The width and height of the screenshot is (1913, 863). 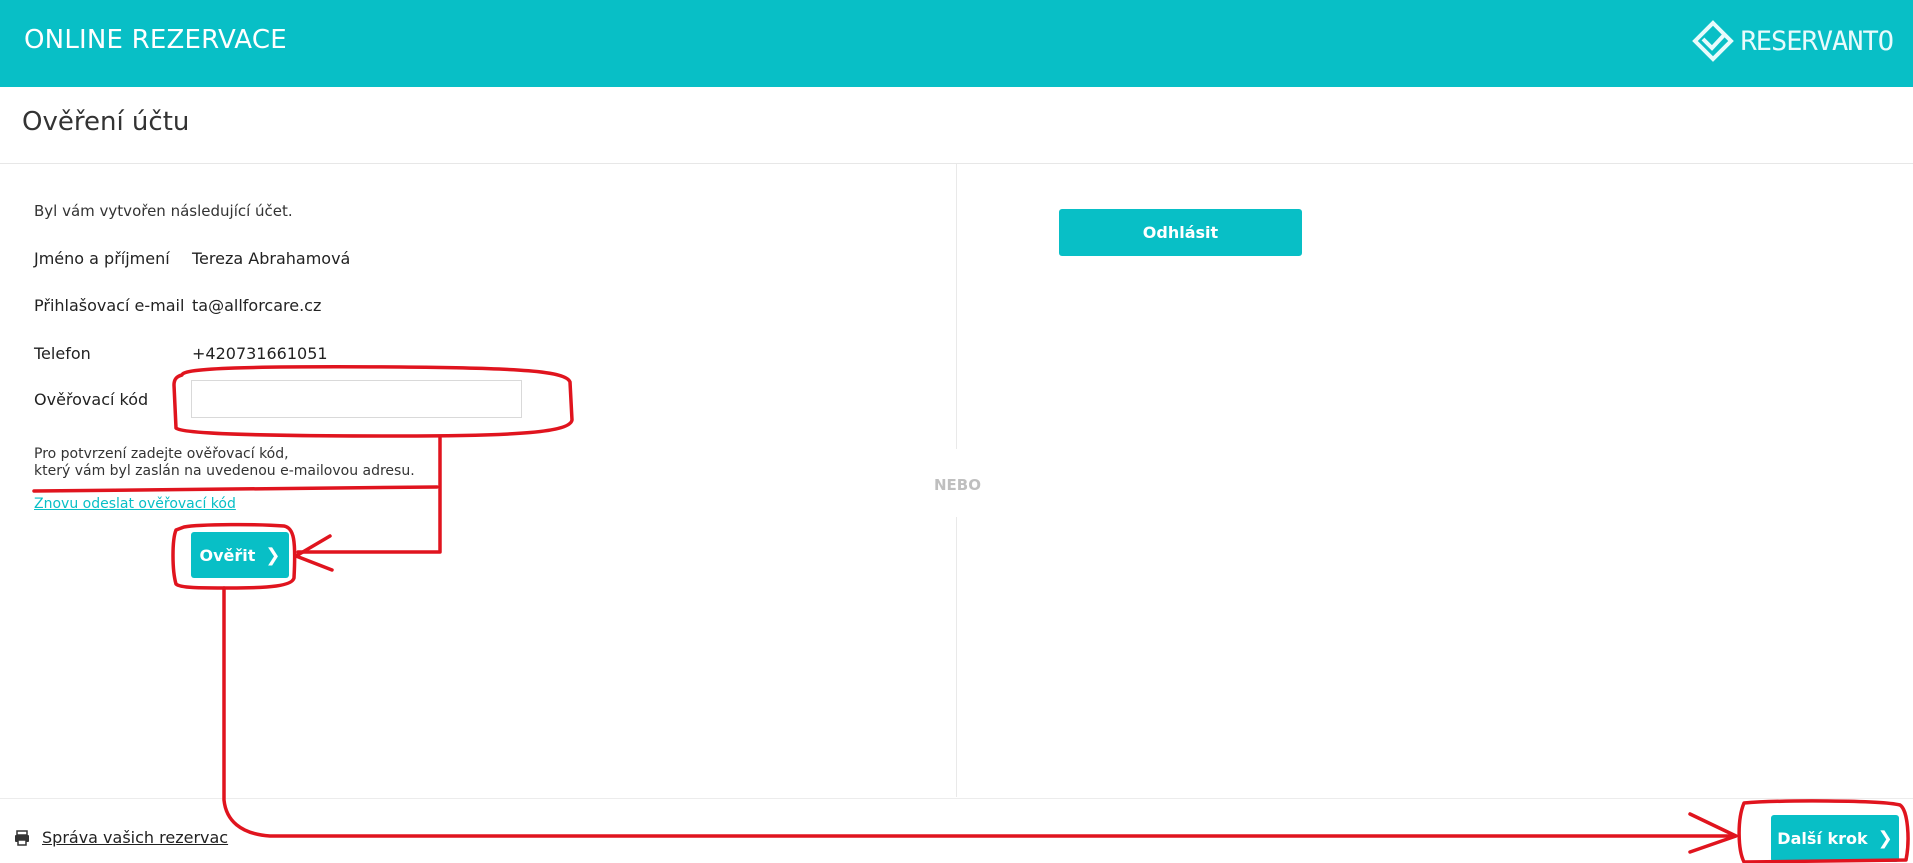 I want to click on footer-divider, so click(x=956, y=798).